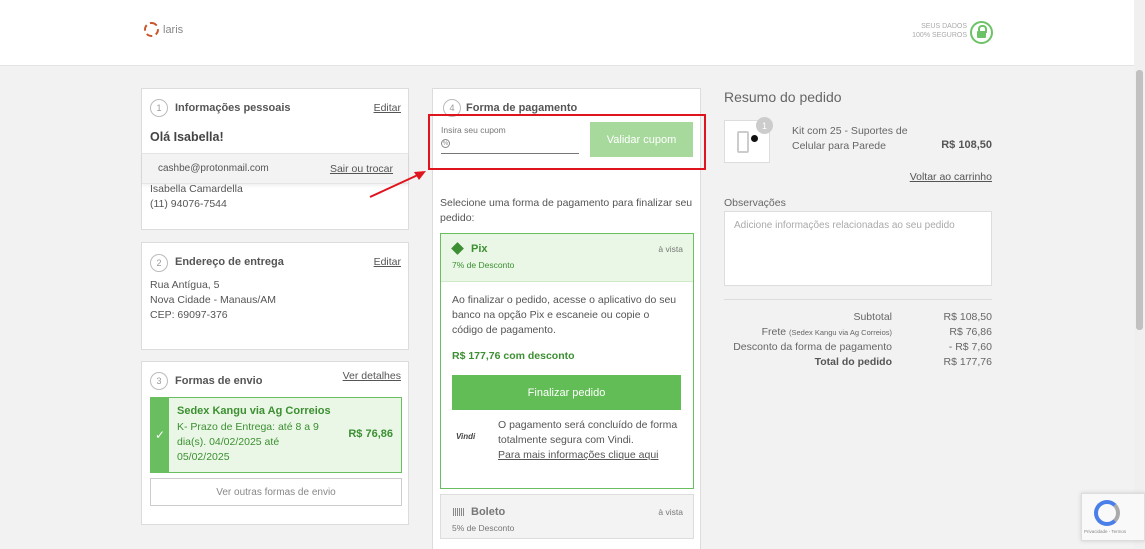  What do you see at coordinates (479, 249) in the screenshot?
I see `pix-name: Pix` at bounding box center [479, 249].